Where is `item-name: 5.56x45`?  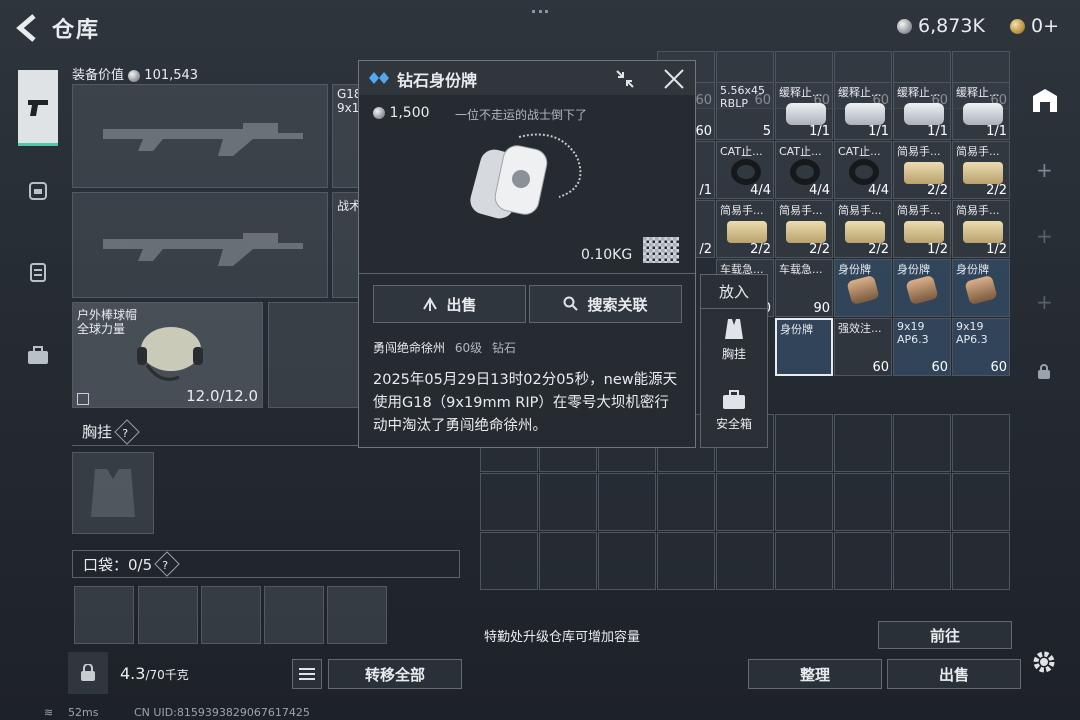 item-name: 5.56x45 is located at coordinates (742, 90).